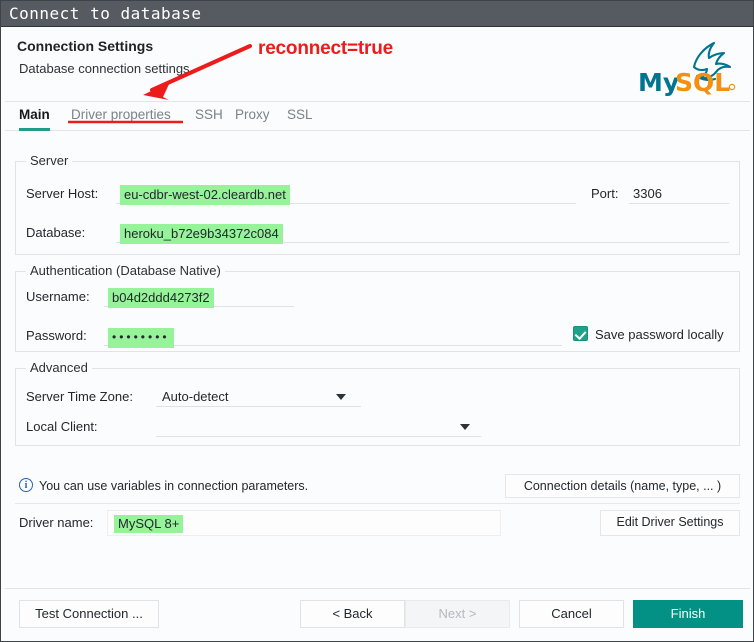 The image size is (754, 642). Describe the element at coordinates (647, 193) in the screenshot. I see `port-value: 3306` at that location.